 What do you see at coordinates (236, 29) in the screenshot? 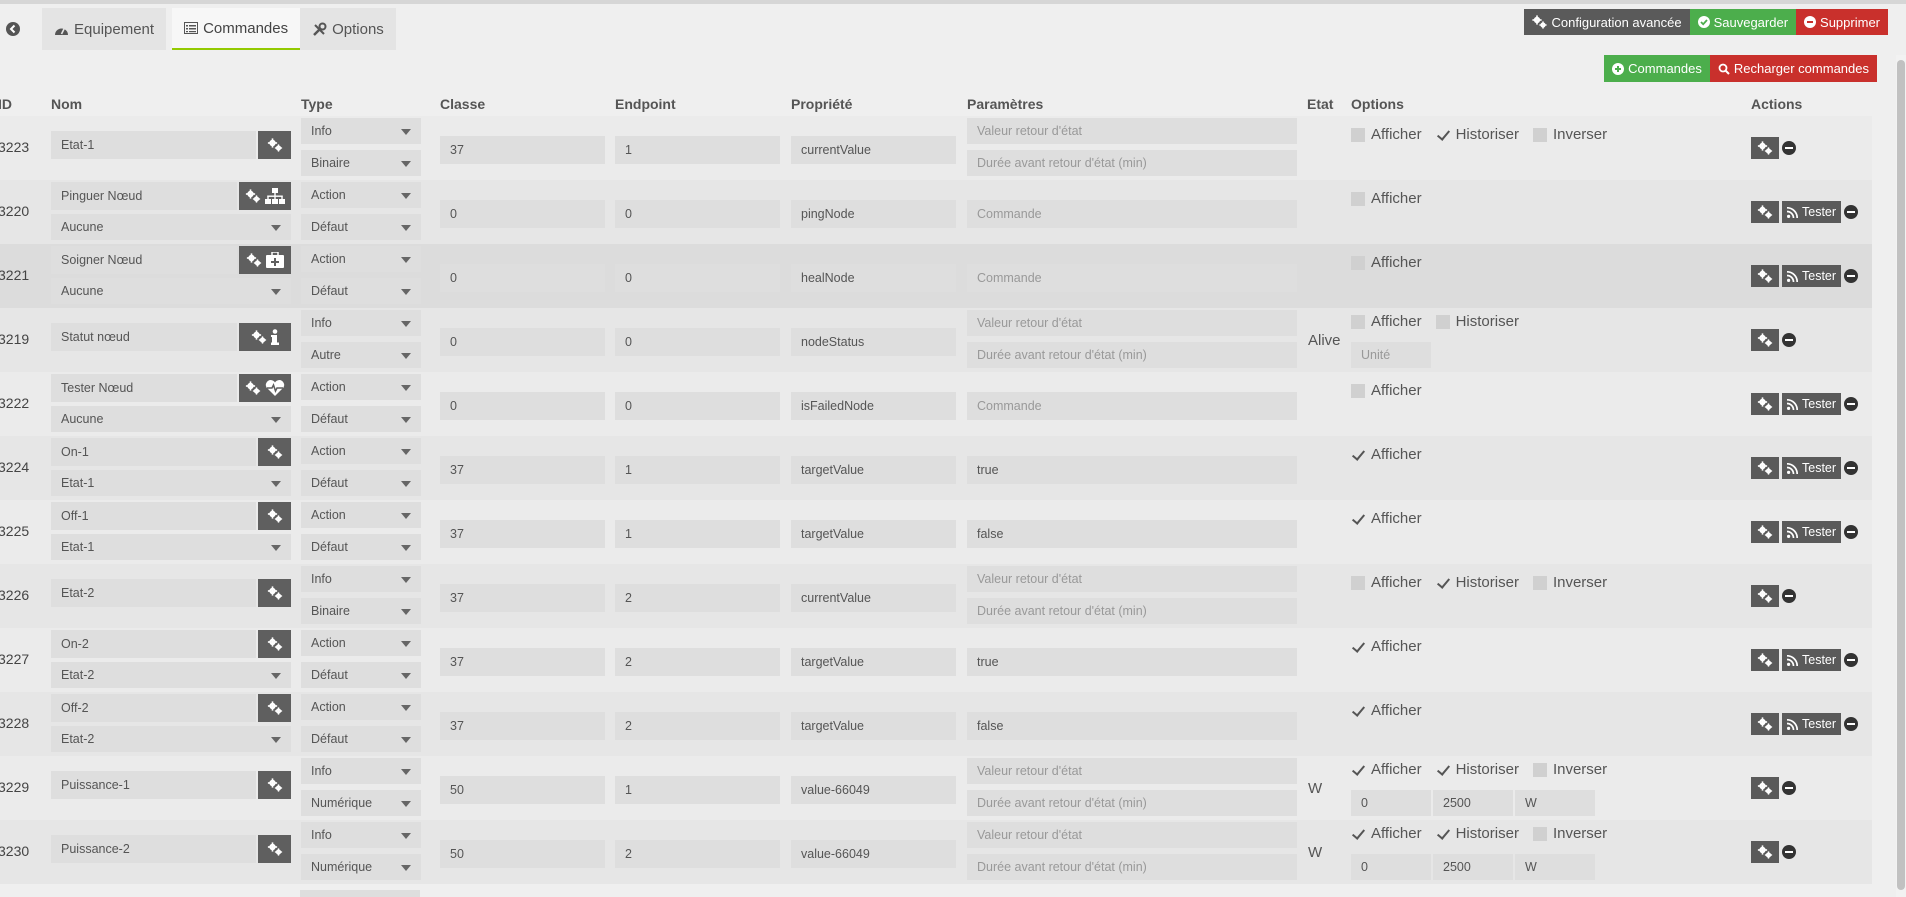
I see `tab-commandes: Commandes` at bounding box center [236, 29].